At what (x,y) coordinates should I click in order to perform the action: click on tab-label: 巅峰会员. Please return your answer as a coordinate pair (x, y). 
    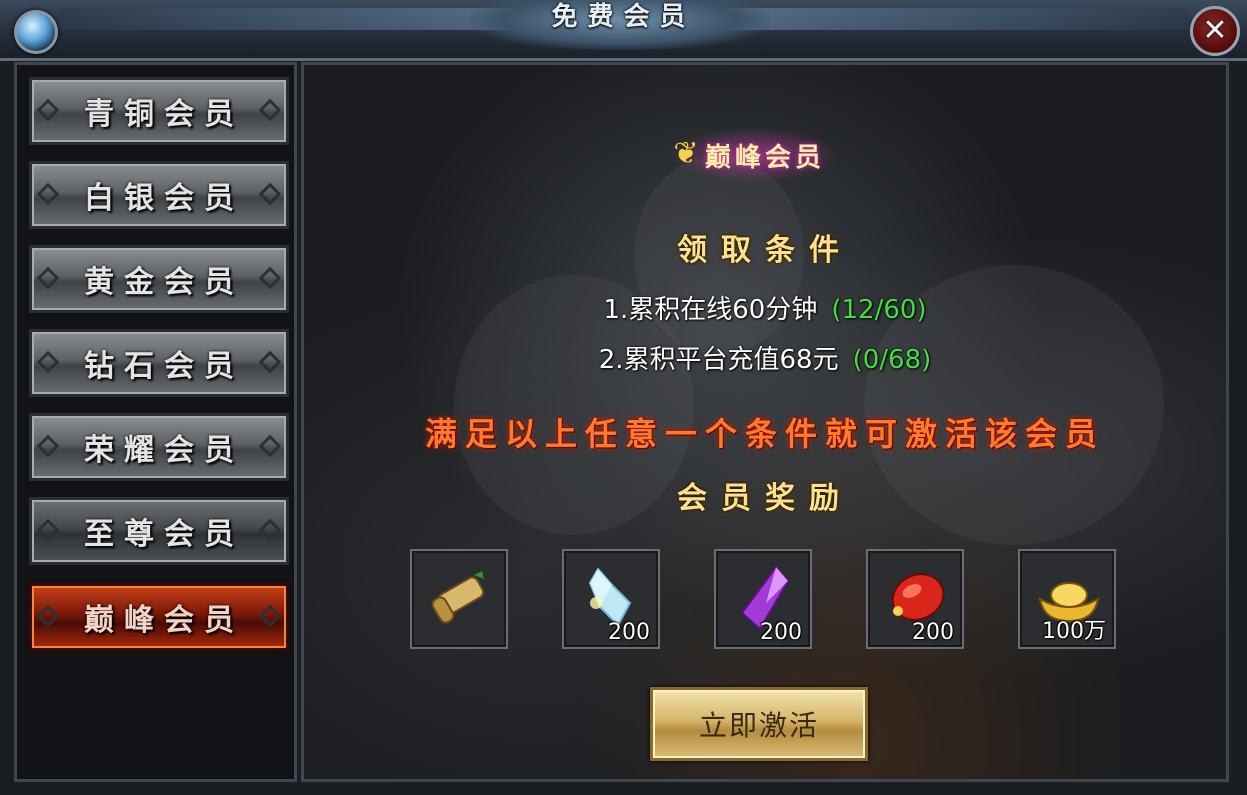
    Looking at the image, I should click on (164, 620).